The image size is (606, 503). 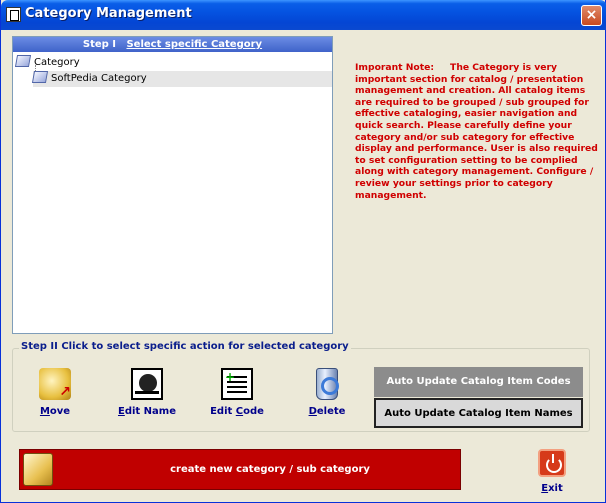 What do you see at coordinates (99, 44) in the screenshot?
I see `step1-prefix: Step I` at bounding box center [99, 44].